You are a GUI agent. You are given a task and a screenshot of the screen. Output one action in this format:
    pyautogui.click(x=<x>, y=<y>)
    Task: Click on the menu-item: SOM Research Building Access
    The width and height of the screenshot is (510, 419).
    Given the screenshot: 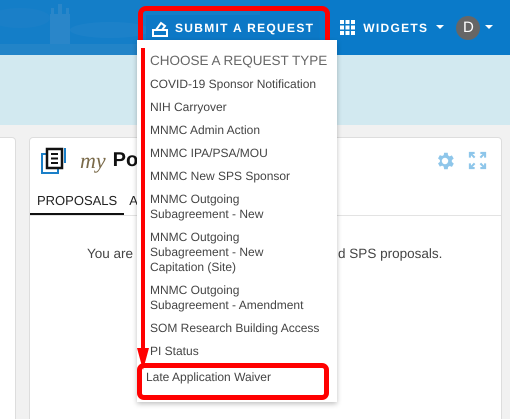 What is the action you would take?
    pyautogui.click(x=243, y=328)
    